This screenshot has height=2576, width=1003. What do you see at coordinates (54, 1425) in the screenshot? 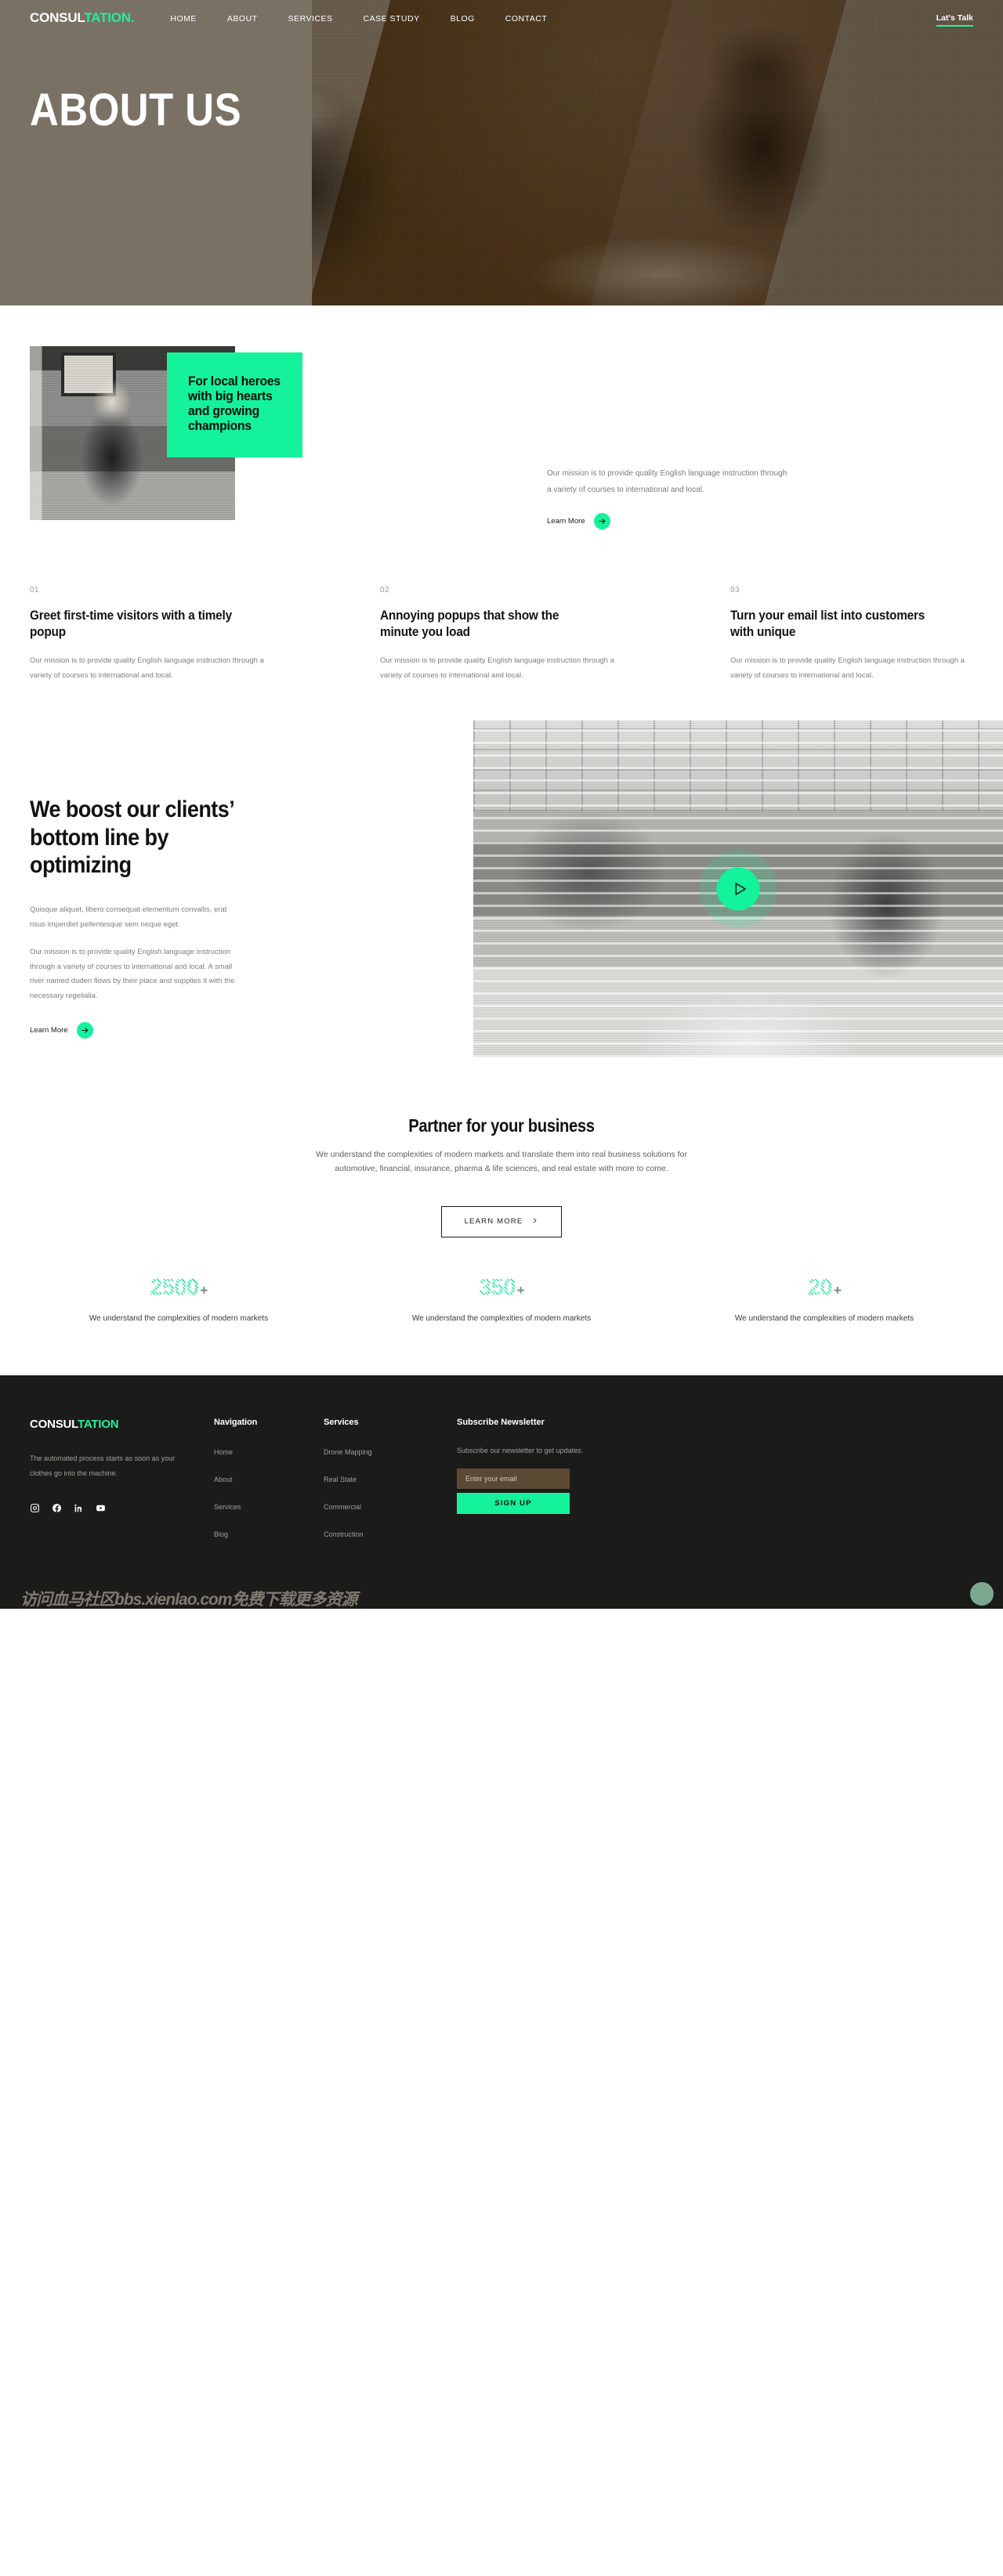
I see `footer-logo-part-one: CONSUL` at bounding box center [54, 1425].